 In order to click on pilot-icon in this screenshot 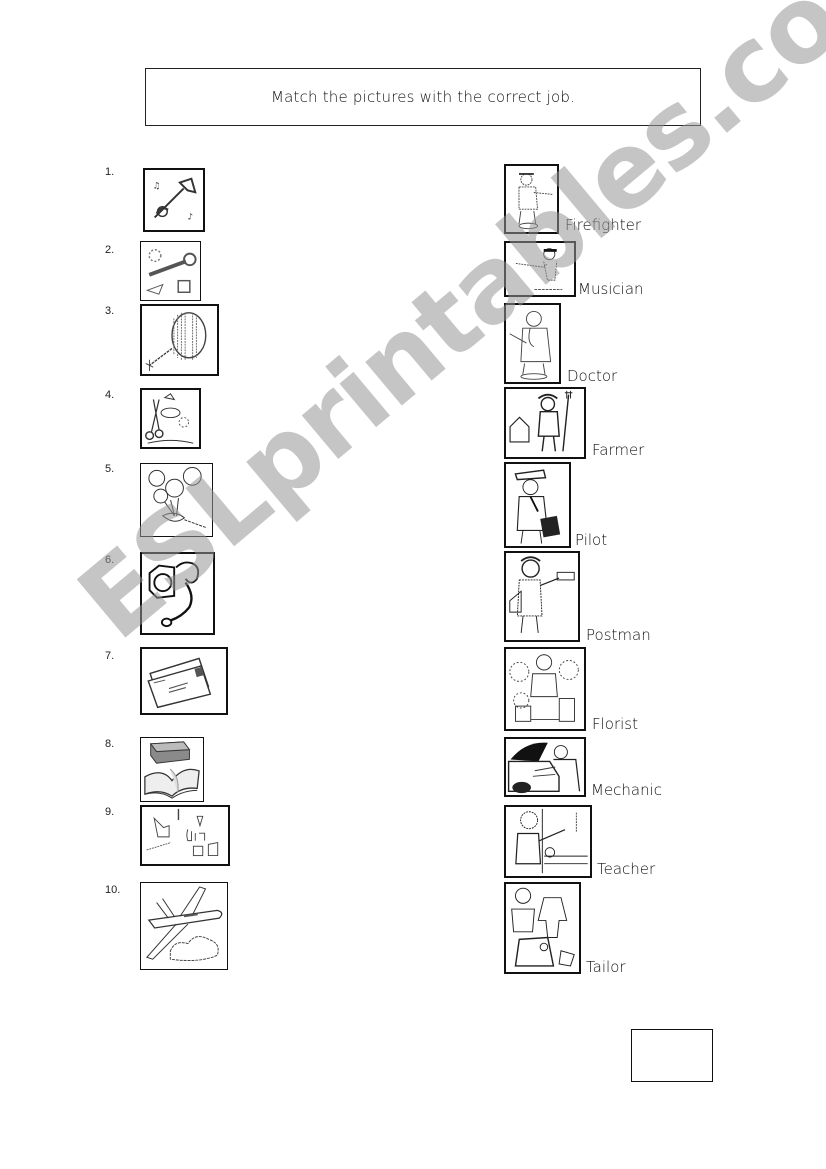, I will do `click(537, 505)`.